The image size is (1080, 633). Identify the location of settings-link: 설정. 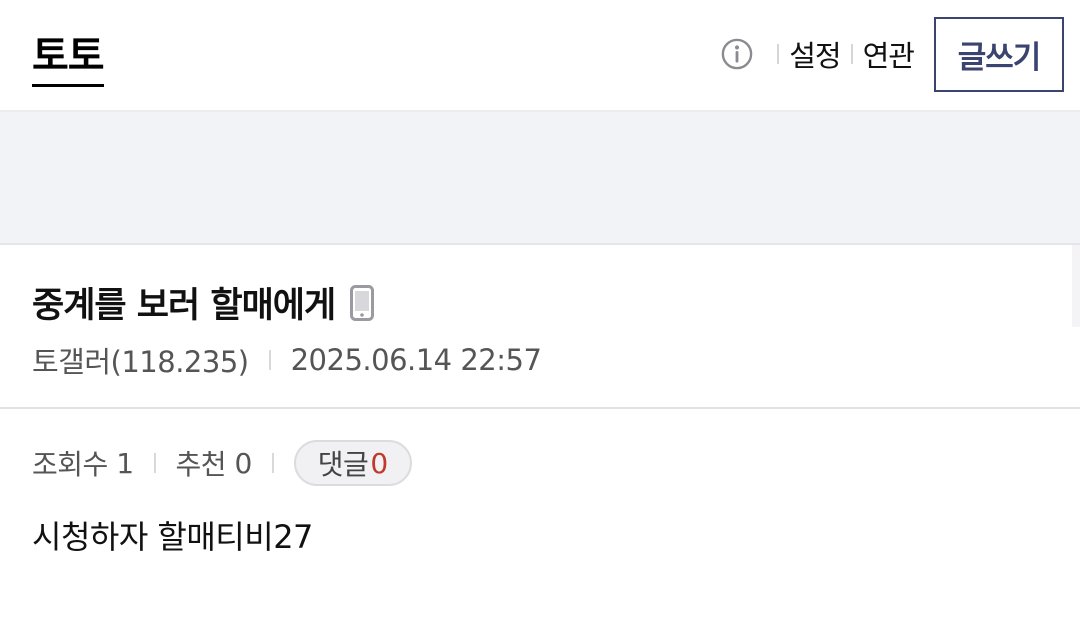
(815, 54).